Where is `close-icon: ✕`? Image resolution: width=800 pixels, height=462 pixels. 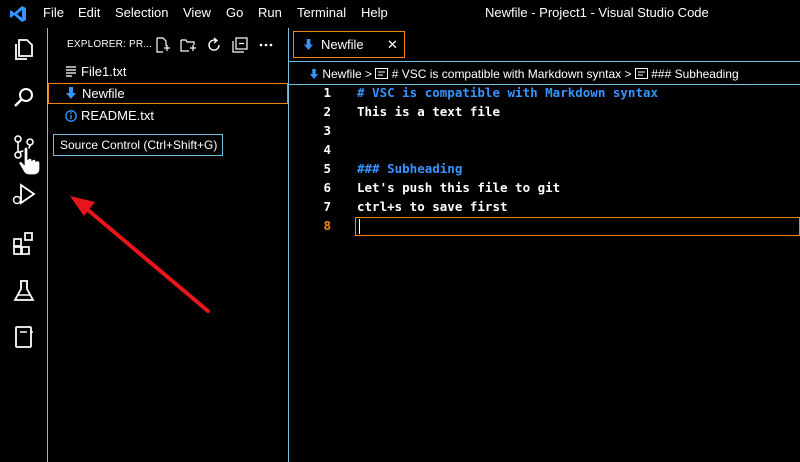
close-icon: ✕ is located at coordinates (392, 45).